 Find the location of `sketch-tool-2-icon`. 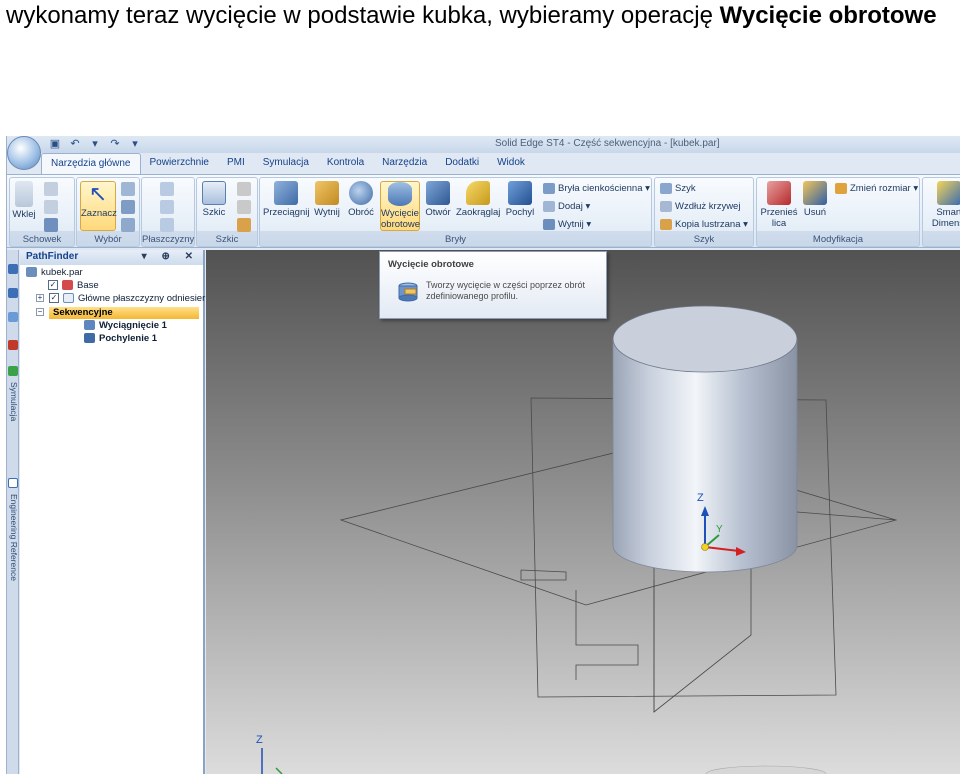

sketch-tool-2-icon is located at coordinates (244, 207).